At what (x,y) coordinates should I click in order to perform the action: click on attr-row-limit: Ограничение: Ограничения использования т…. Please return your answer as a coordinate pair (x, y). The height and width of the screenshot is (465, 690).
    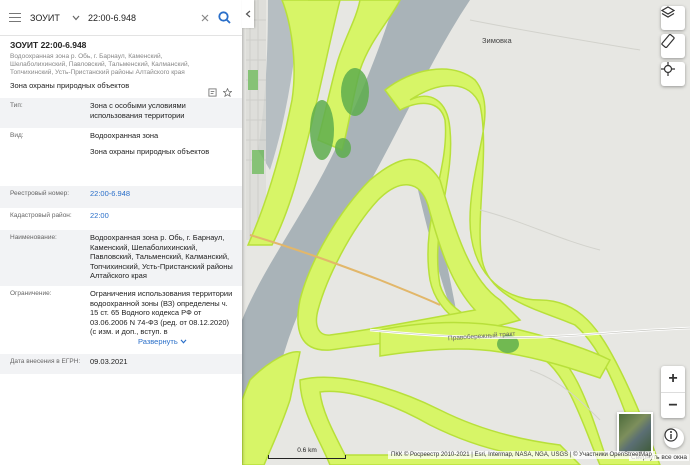
    Looking at the image, I should click on (121, 320).